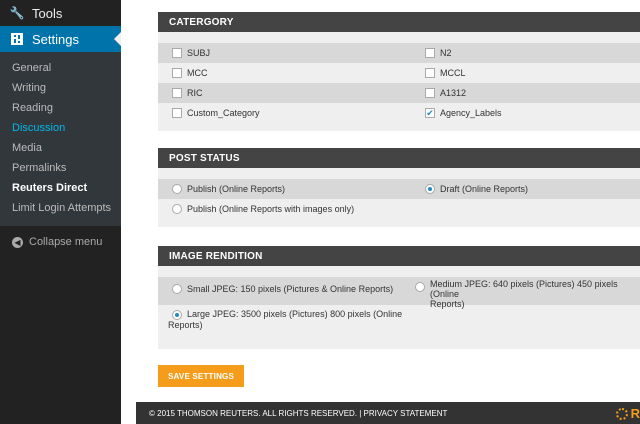  What do you see at coordinates (60, 148) in the screenshot?
I see `submenu-media: Media` at bounding box center [60, 148].